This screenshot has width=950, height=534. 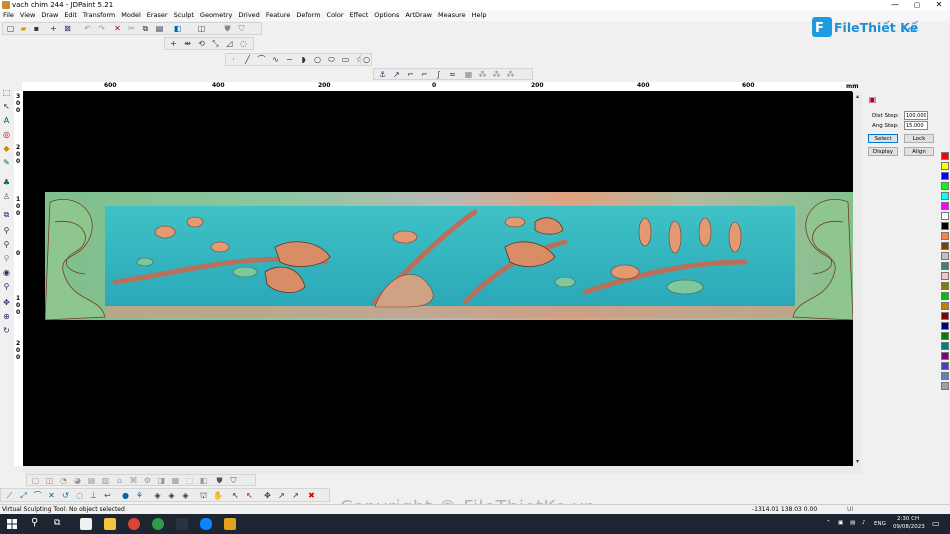 What do you see at coordinates (852, 523) in the screenshot?
I see `network-icon: ▤` at bounding box center [852, 523].